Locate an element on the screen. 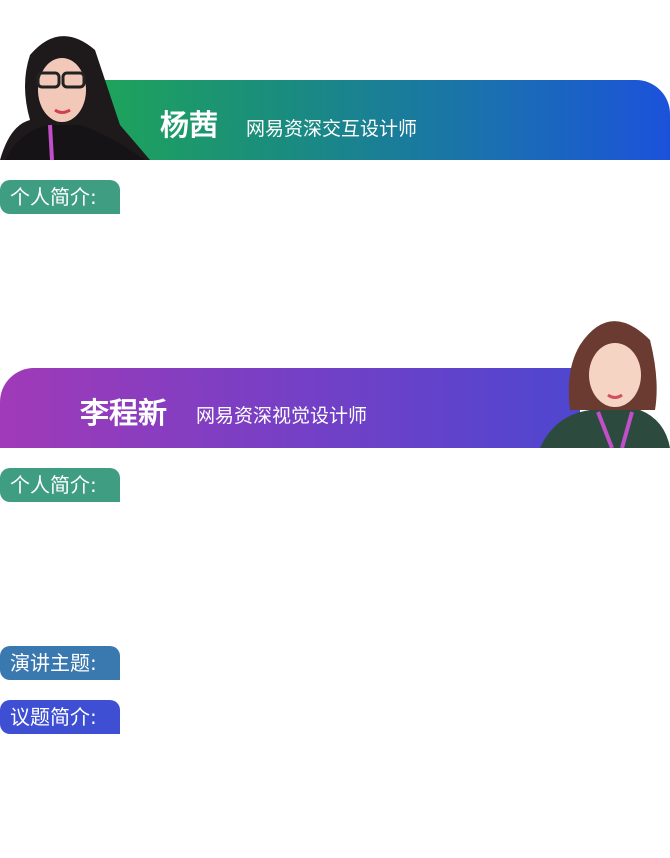 The width and height of the screenshot is (670, 858). speaker-banner-1: 杨茜 网易资深交互设计师 is located at coordinates (385, 120).